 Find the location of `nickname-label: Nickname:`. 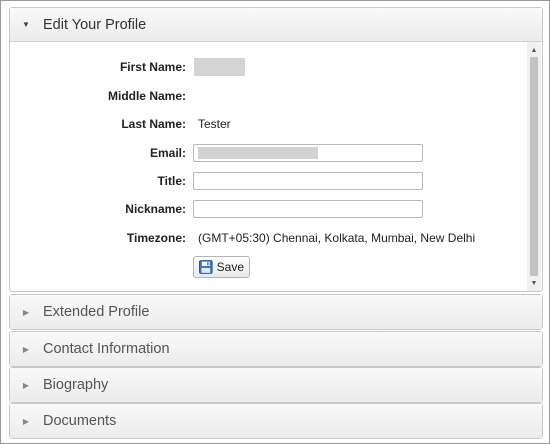

nickname-label: Nickname: is located at coordinates (155, 209).